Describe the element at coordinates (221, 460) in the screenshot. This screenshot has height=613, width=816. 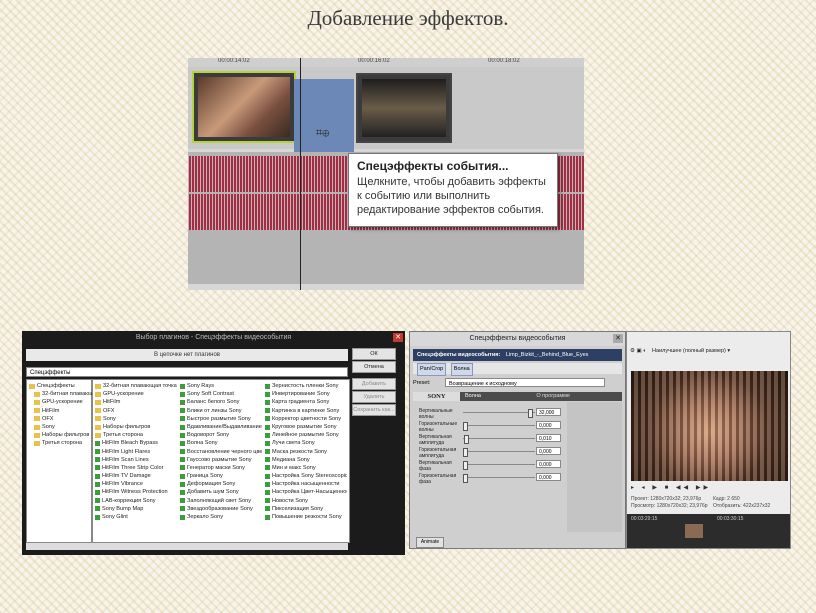
I see `plugin-item: Гауссово размытие Sony` at that location.